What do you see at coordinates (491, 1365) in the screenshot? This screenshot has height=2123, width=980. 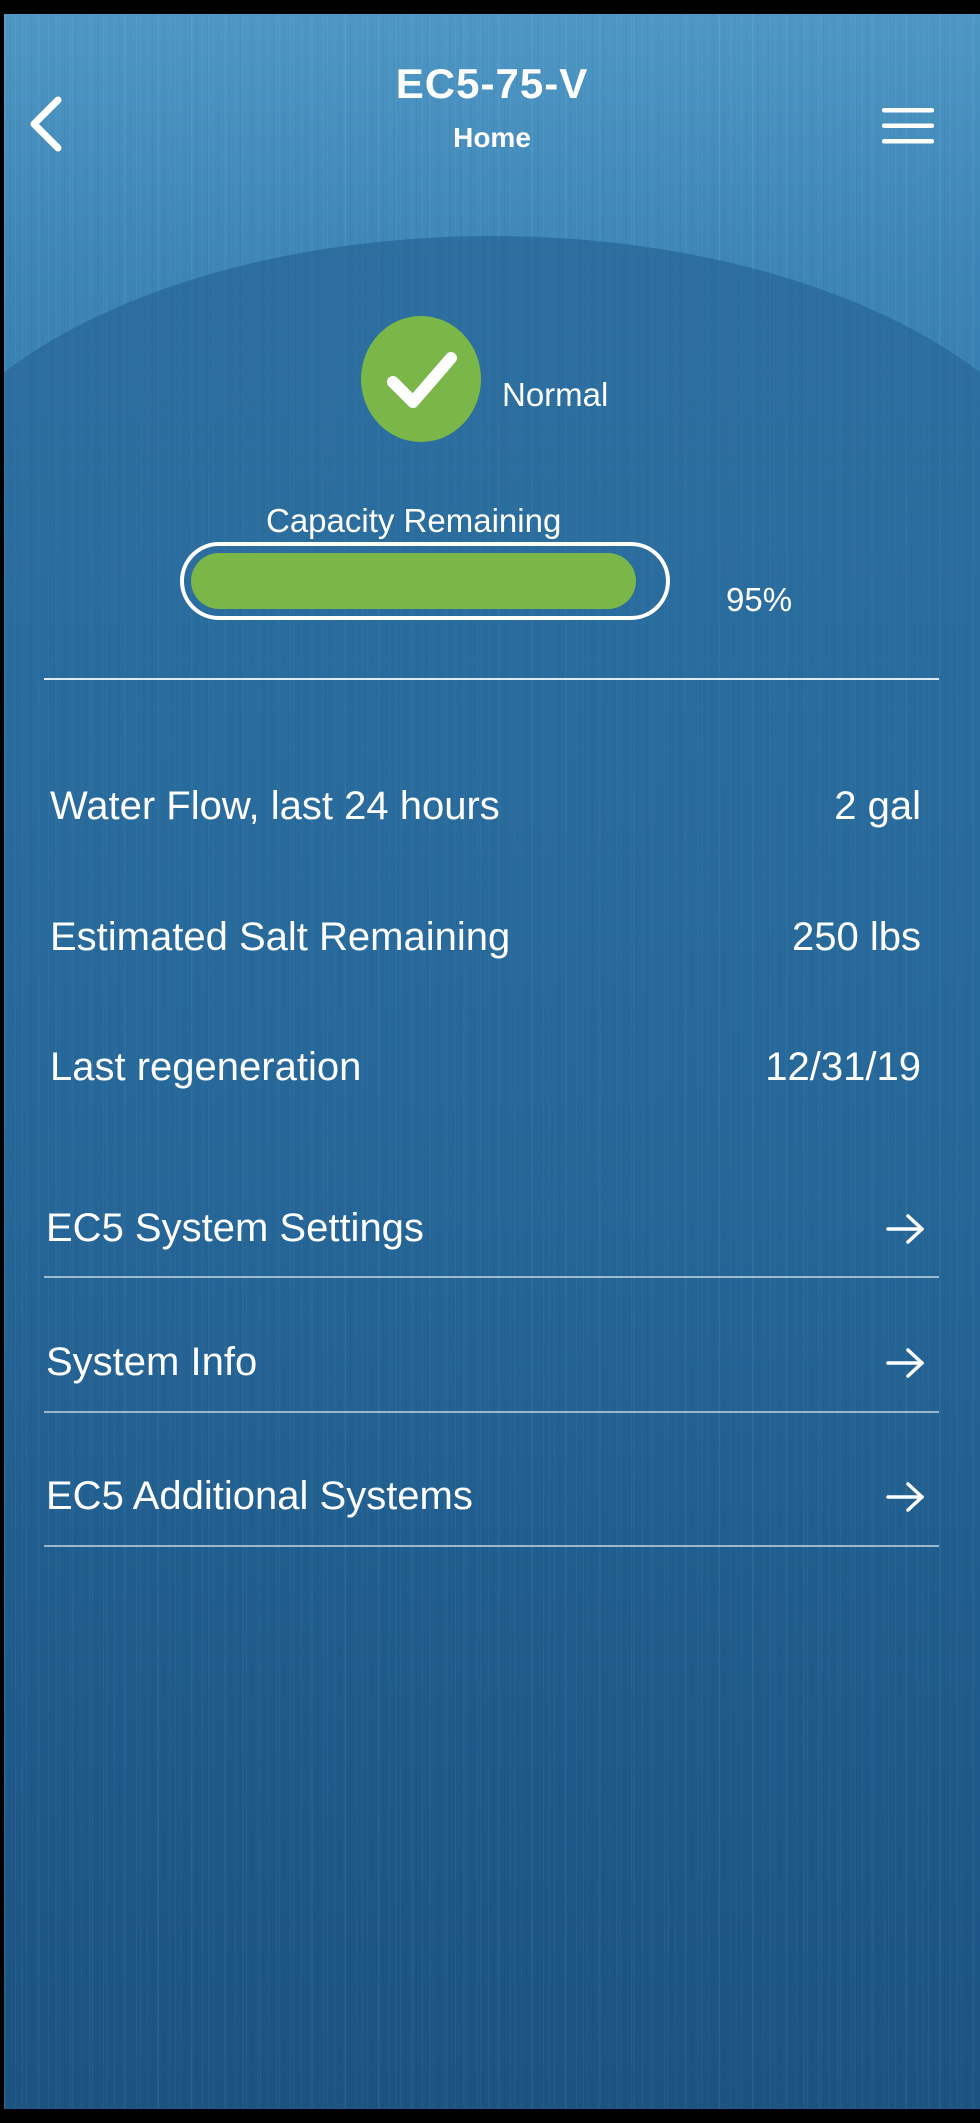 I see `nav-item-system-info: System Info` at bounding box center [491, 1365].